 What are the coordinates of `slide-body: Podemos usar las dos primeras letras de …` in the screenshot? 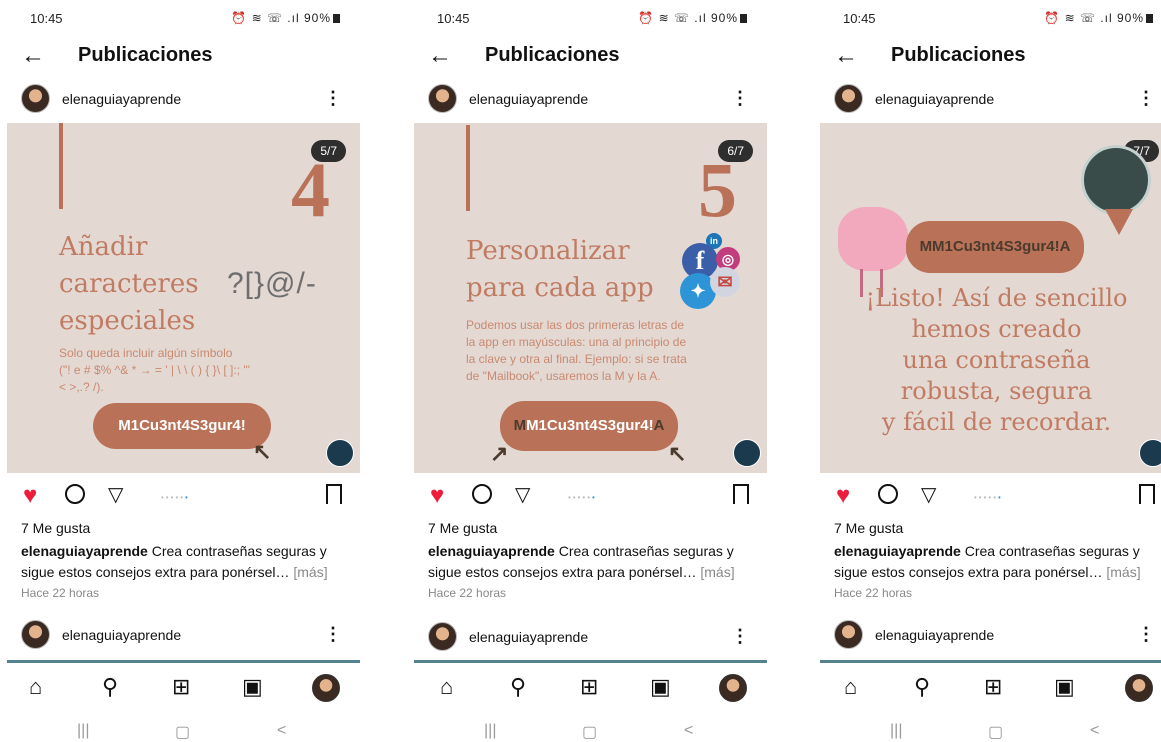 It's located at (601, 351).